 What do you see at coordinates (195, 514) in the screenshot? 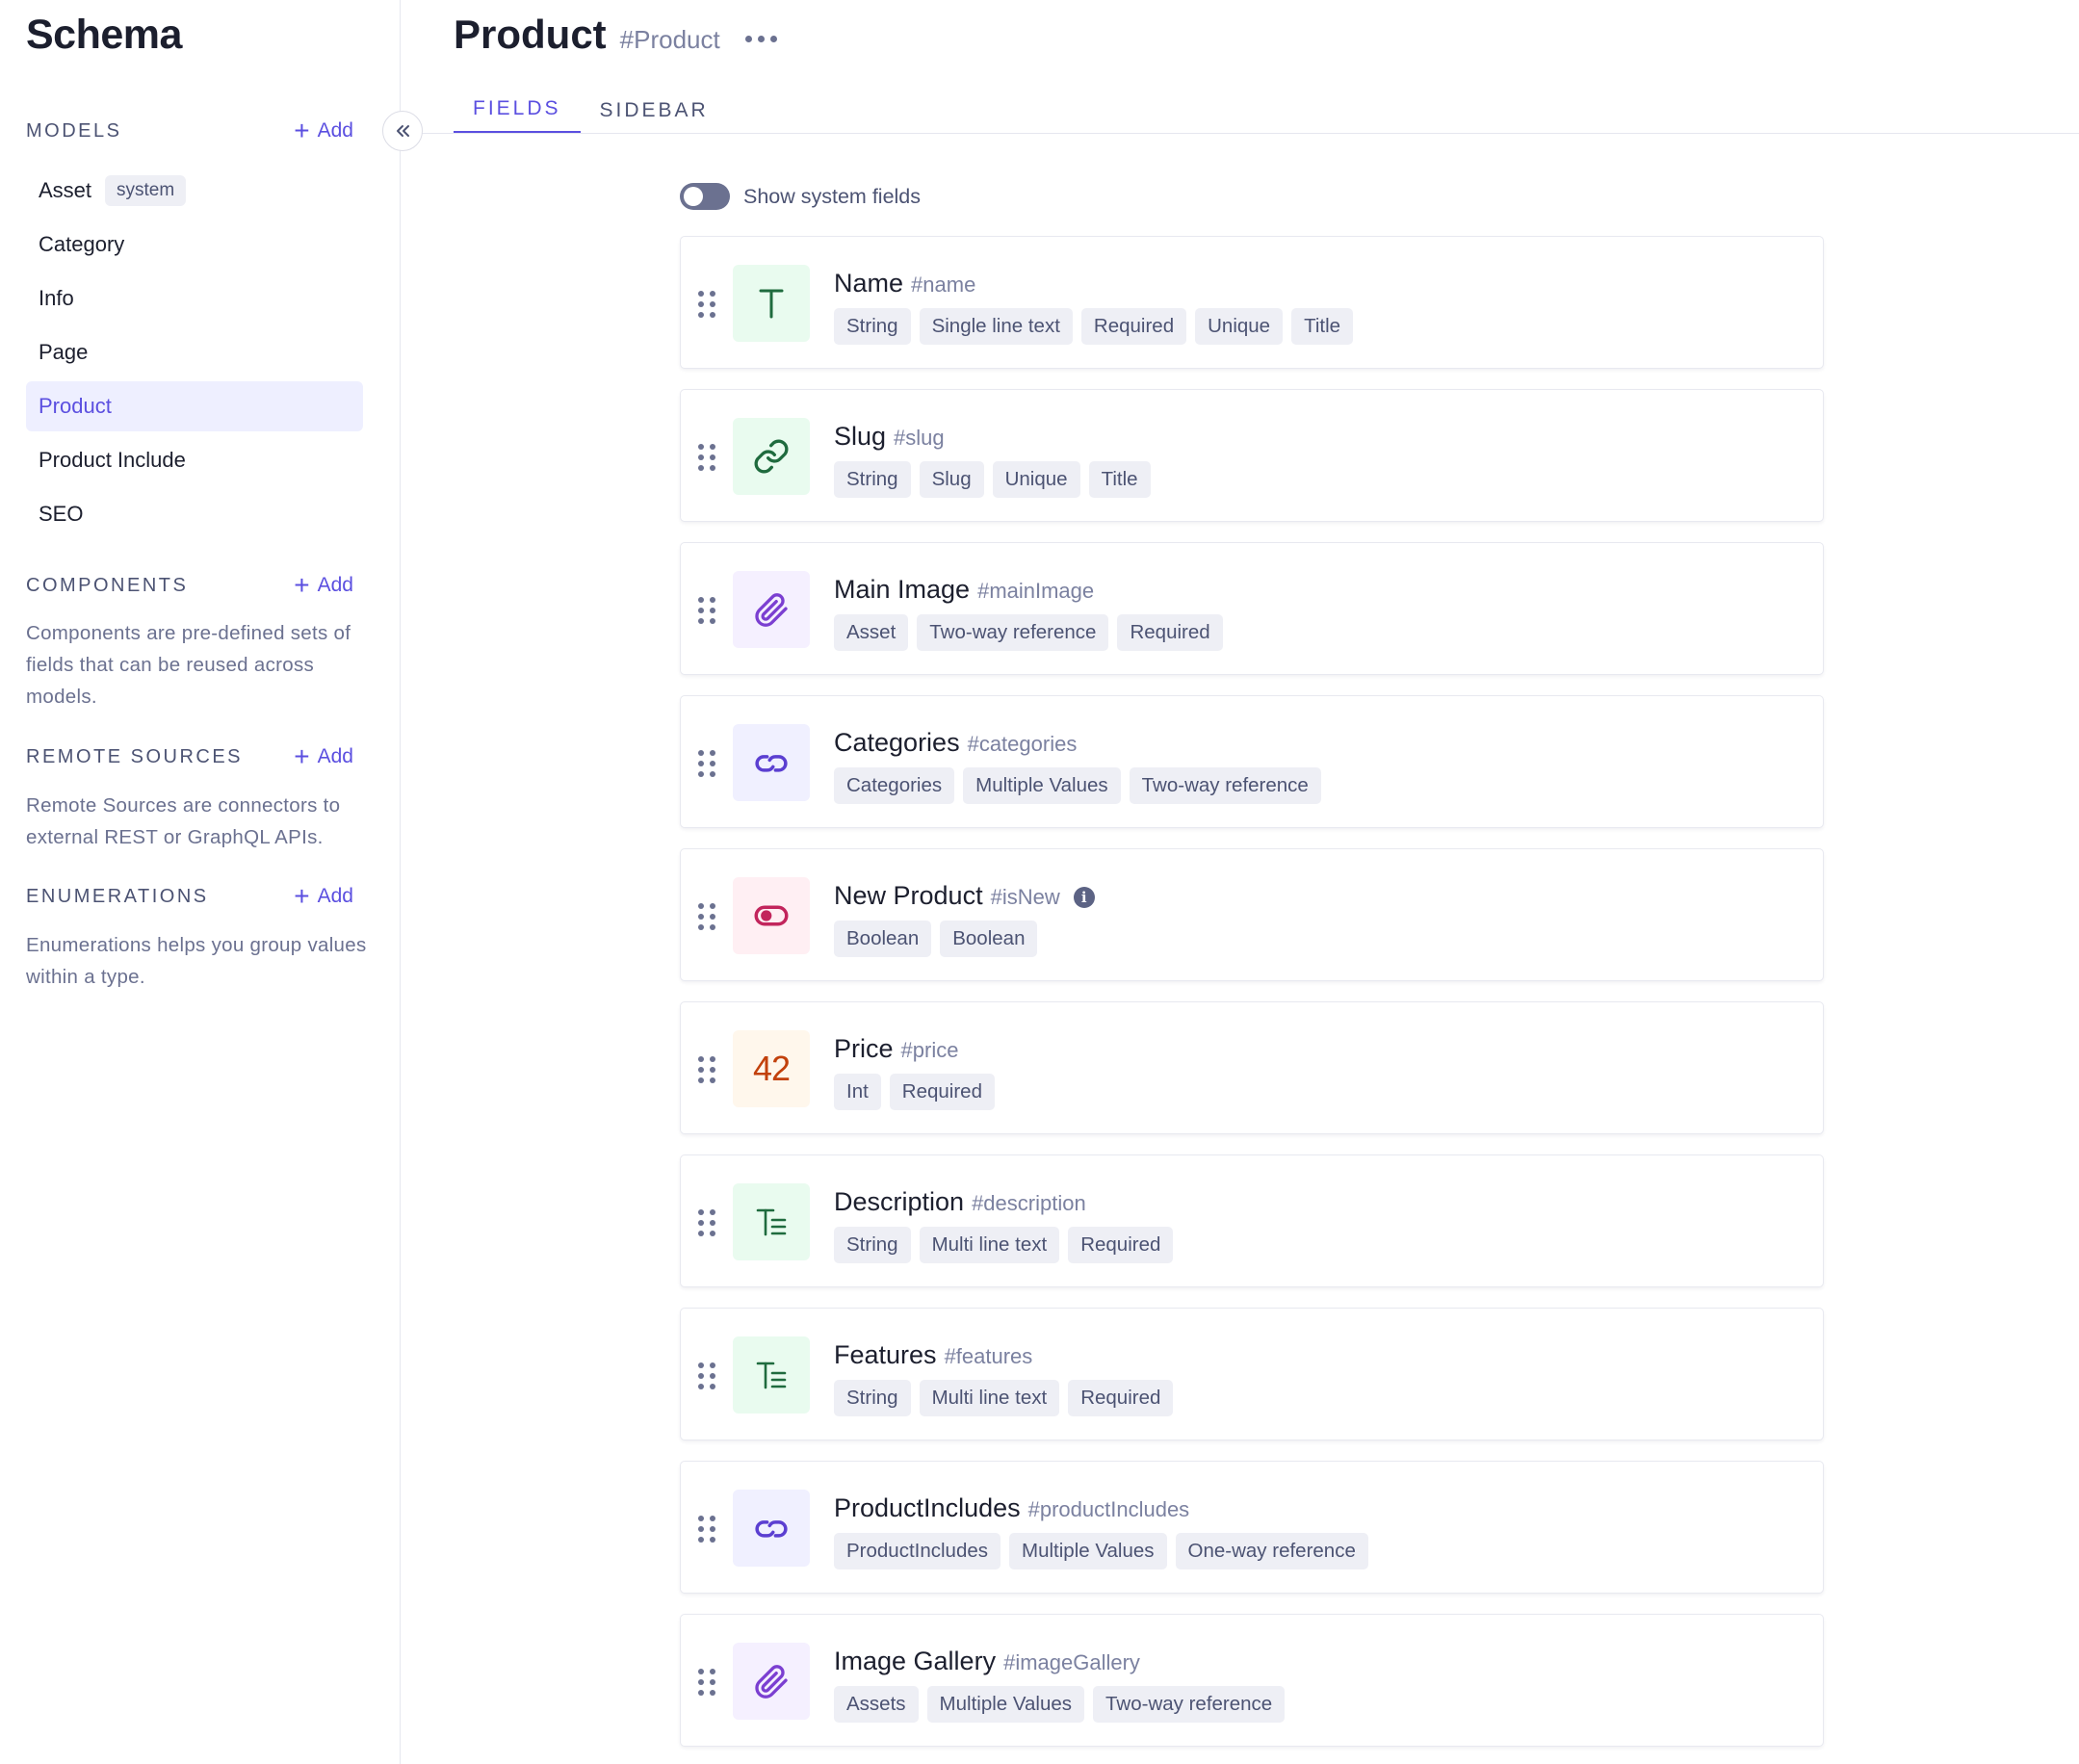
I see `sidebar-item-seo: SEO` at bounding box center [195, 514].